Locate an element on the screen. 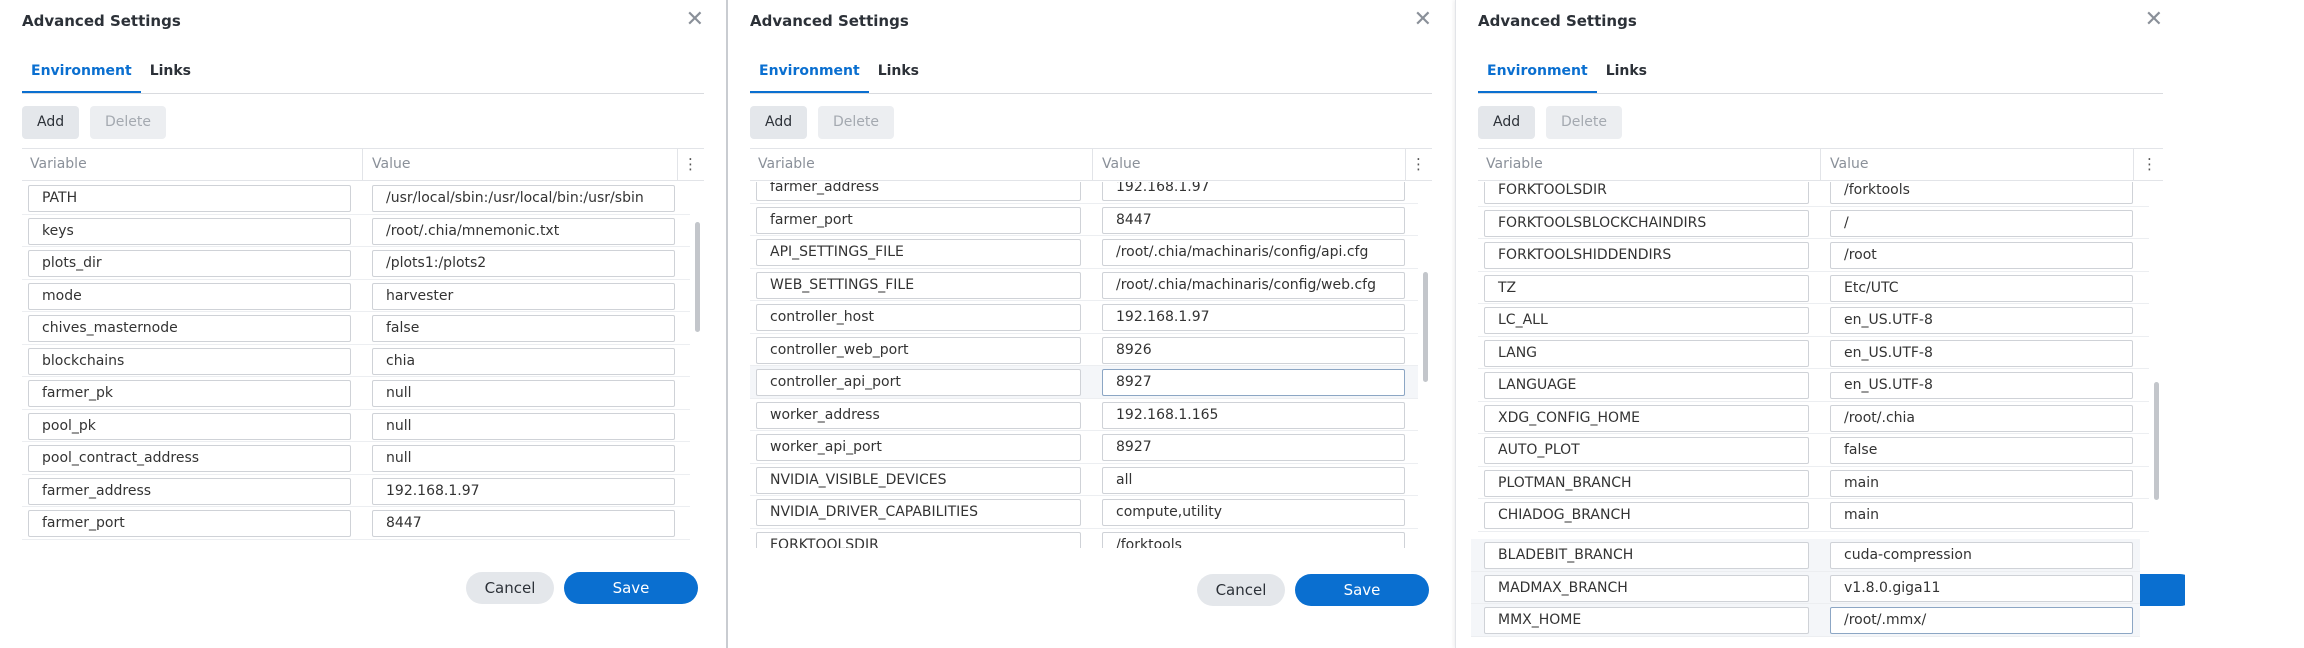 This screenshot has width=2304, height=648. variable-field: MADMAX_BRANCH is located at coordinates (1646, 588).